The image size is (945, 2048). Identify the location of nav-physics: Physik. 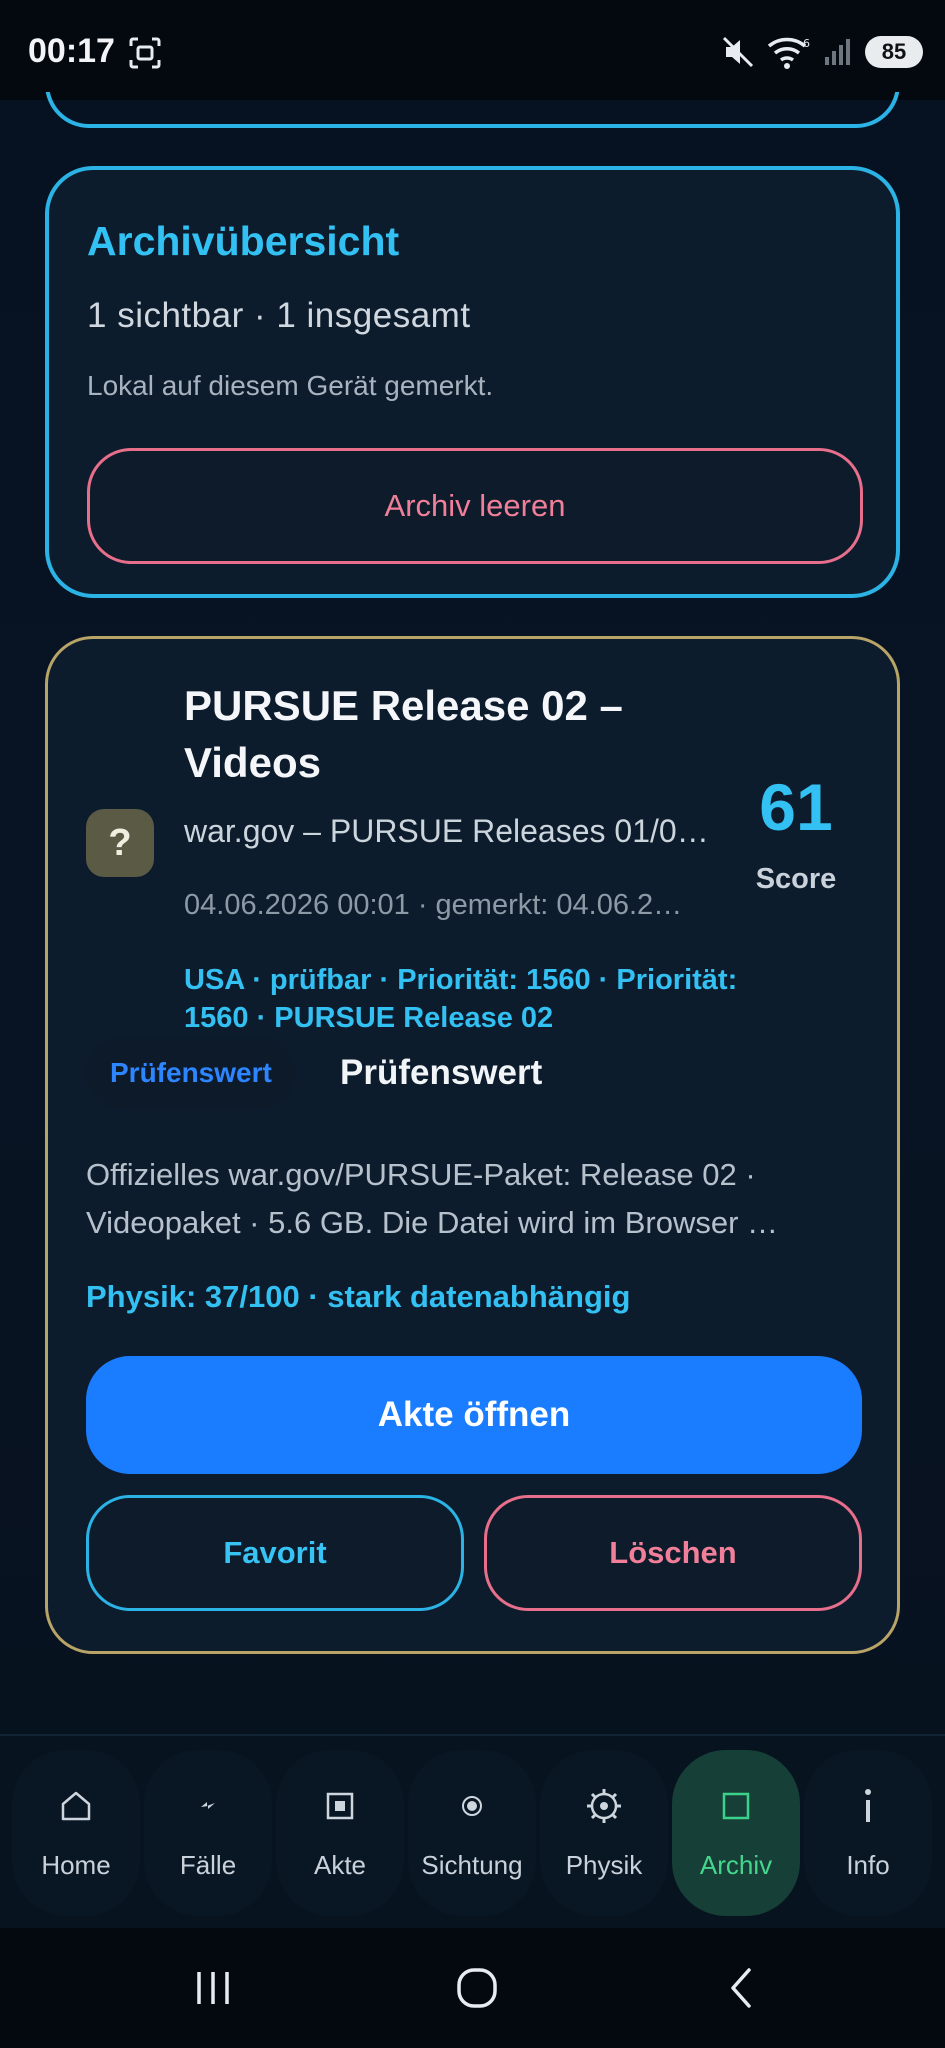
(604, 1833).